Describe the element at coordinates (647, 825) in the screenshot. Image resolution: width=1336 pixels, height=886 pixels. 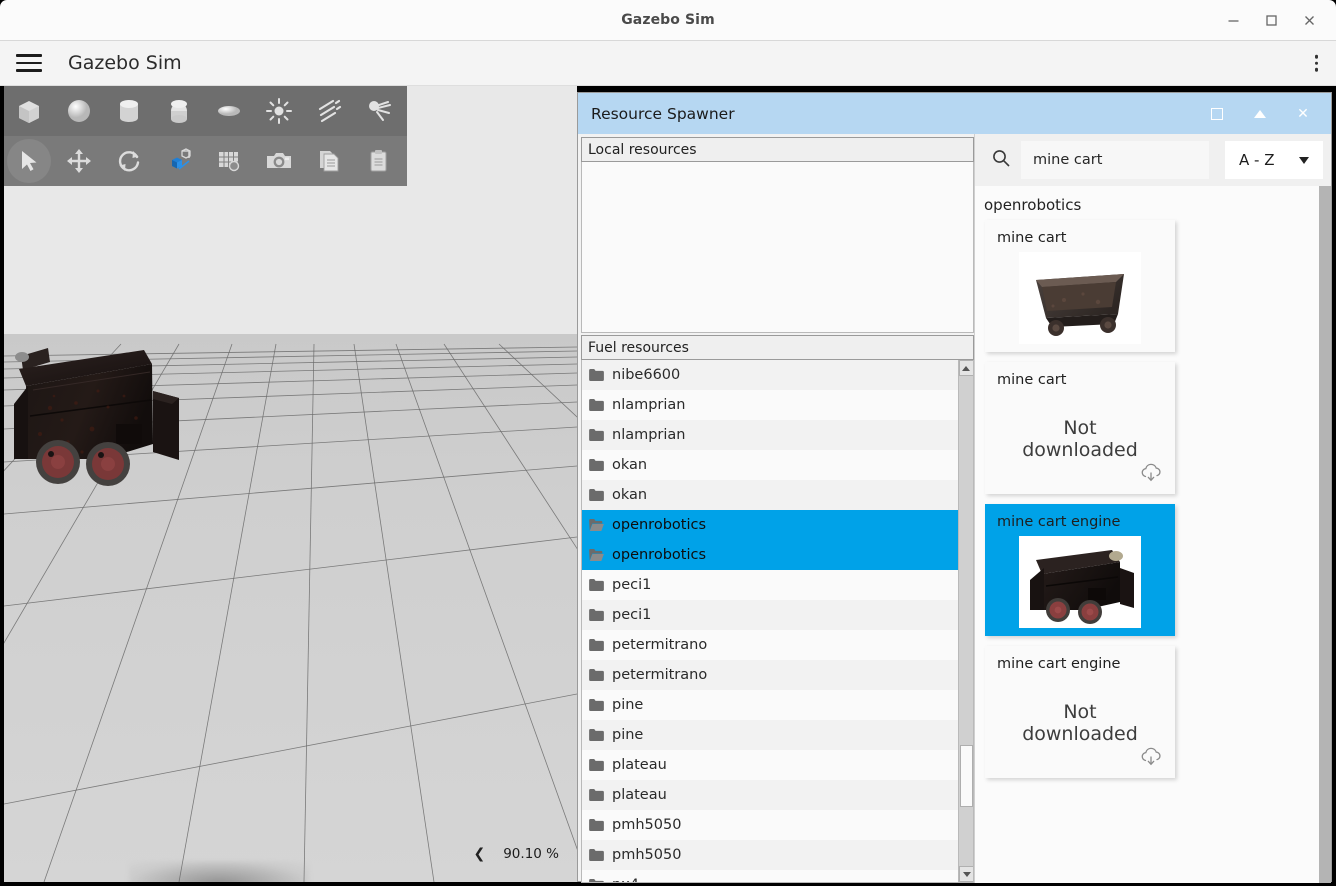
I see `fuel-resource-label: pmh5050` at that location.